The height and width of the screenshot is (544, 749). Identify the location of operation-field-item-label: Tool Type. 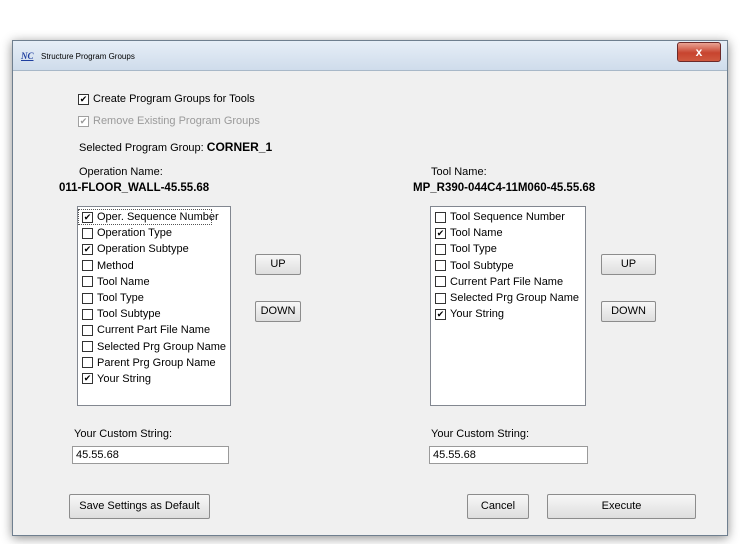
(120, 297).